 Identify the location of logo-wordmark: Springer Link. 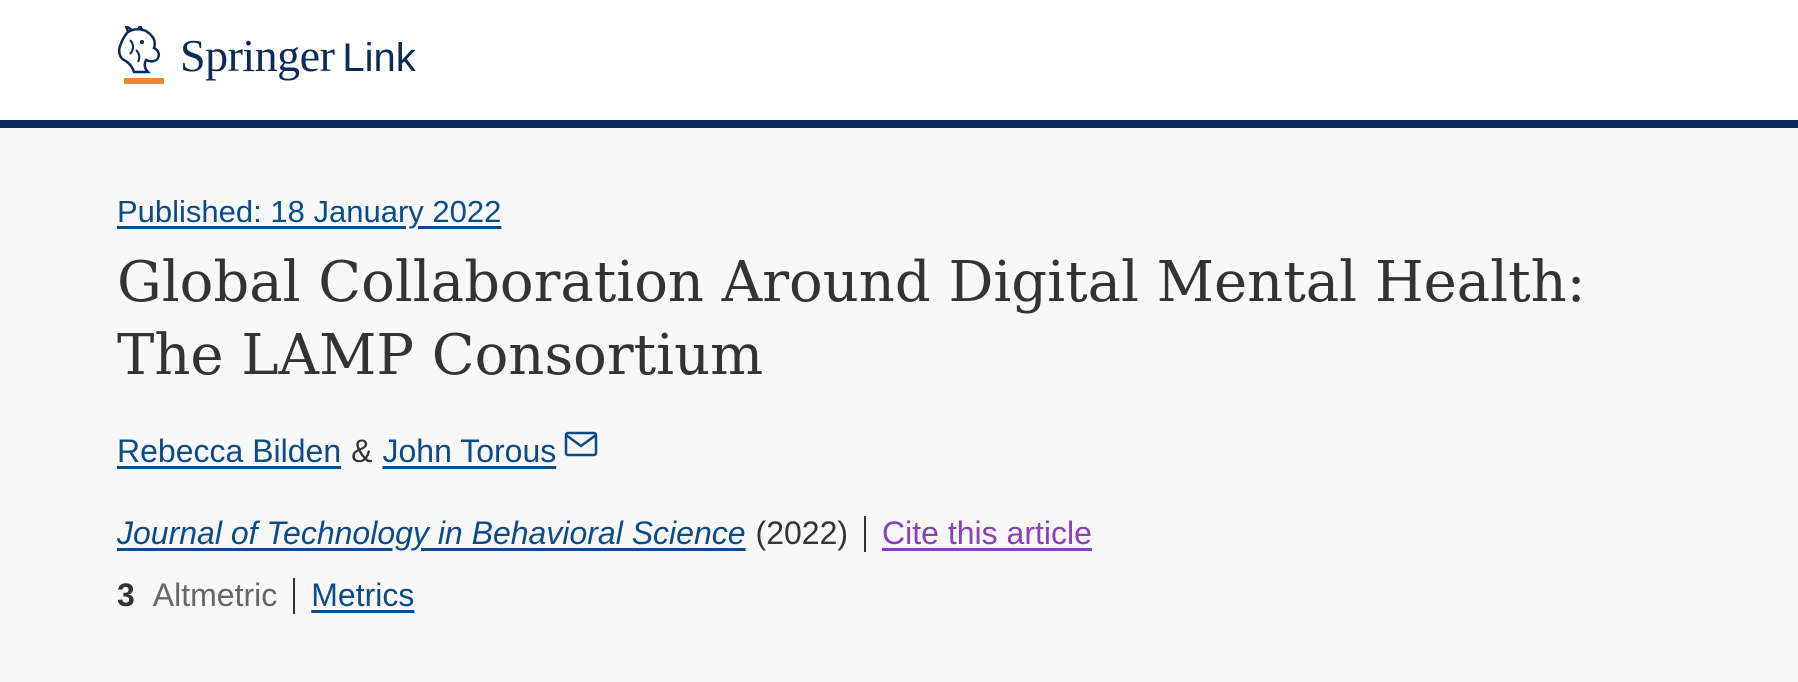
(298, 55).